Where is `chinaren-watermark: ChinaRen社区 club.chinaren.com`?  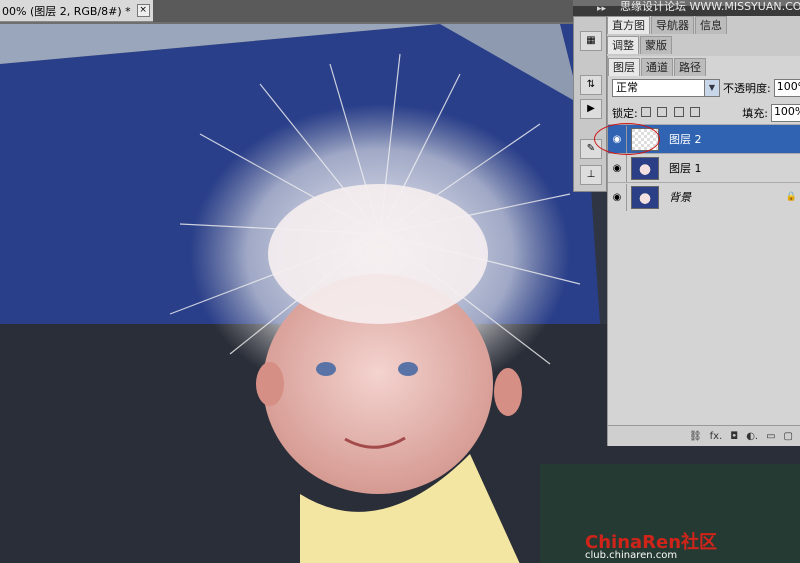 chinaren-watermark: ChinaRen社区 club.chinaren.com is located at coordinates (651, 544).